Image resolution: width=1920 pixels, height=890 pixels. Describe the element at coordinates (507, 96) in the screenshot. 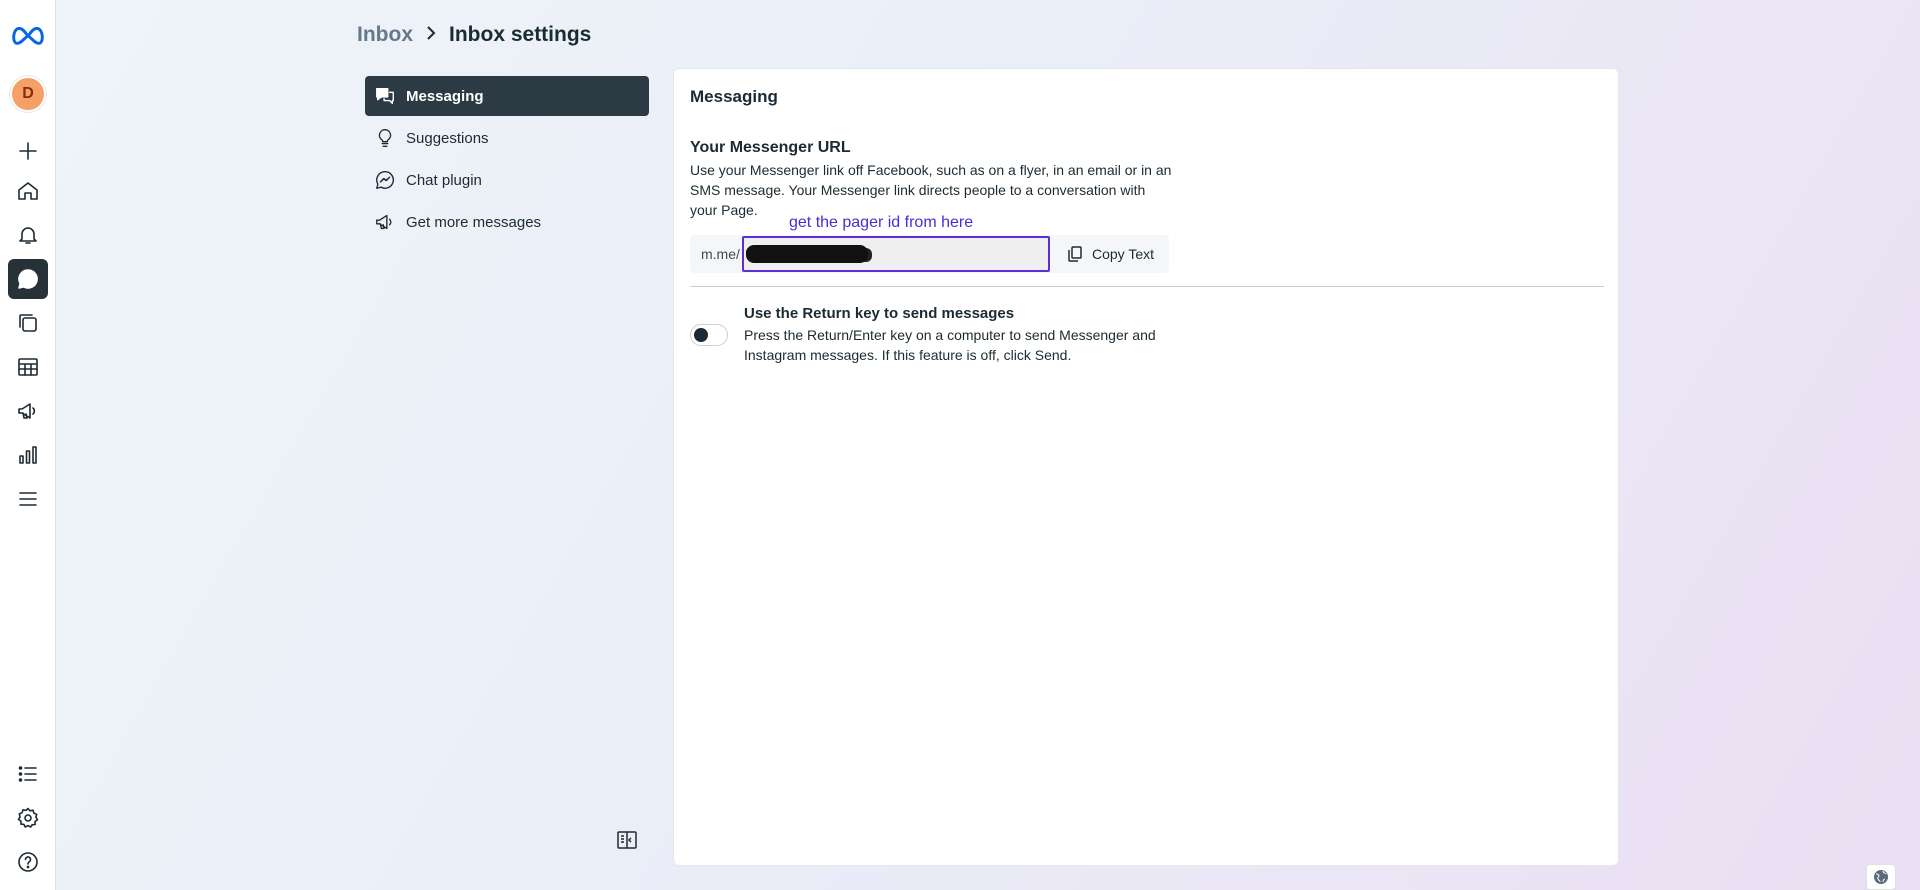

I see `nav-item-messaging: Messaging` at that location.